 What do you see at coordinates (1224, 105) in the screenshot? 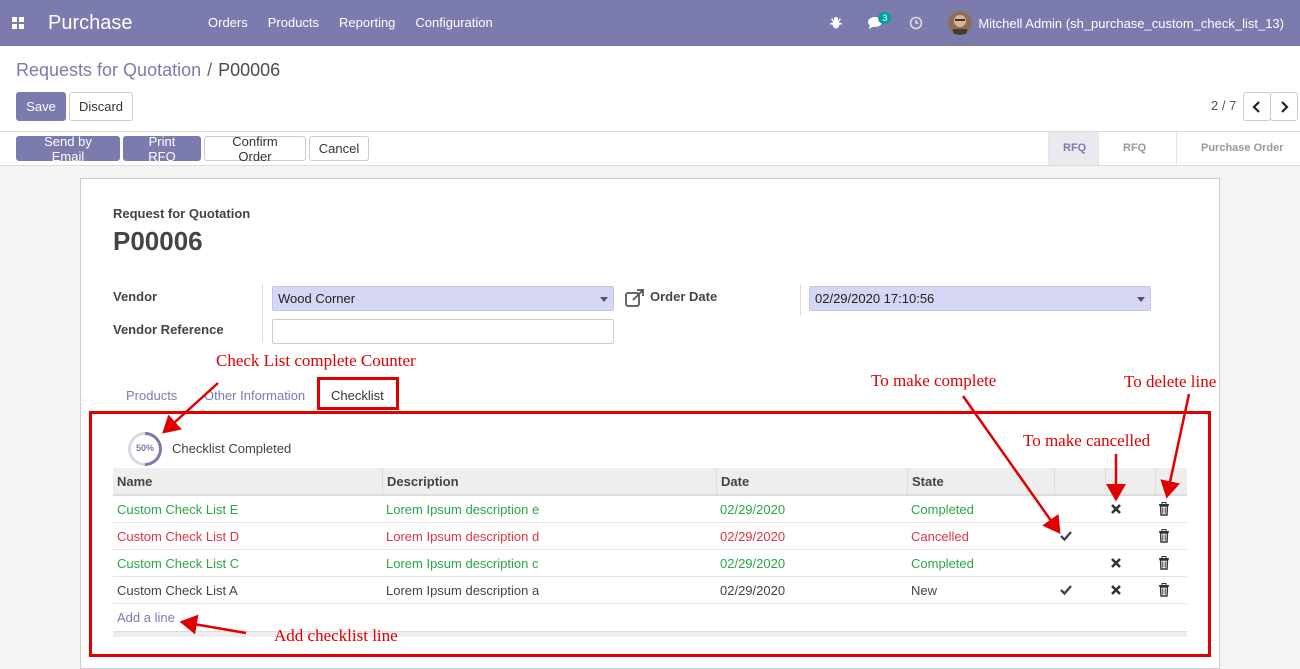
I see `pager-value: 2 / 7` at bounding box center [1224, 105].